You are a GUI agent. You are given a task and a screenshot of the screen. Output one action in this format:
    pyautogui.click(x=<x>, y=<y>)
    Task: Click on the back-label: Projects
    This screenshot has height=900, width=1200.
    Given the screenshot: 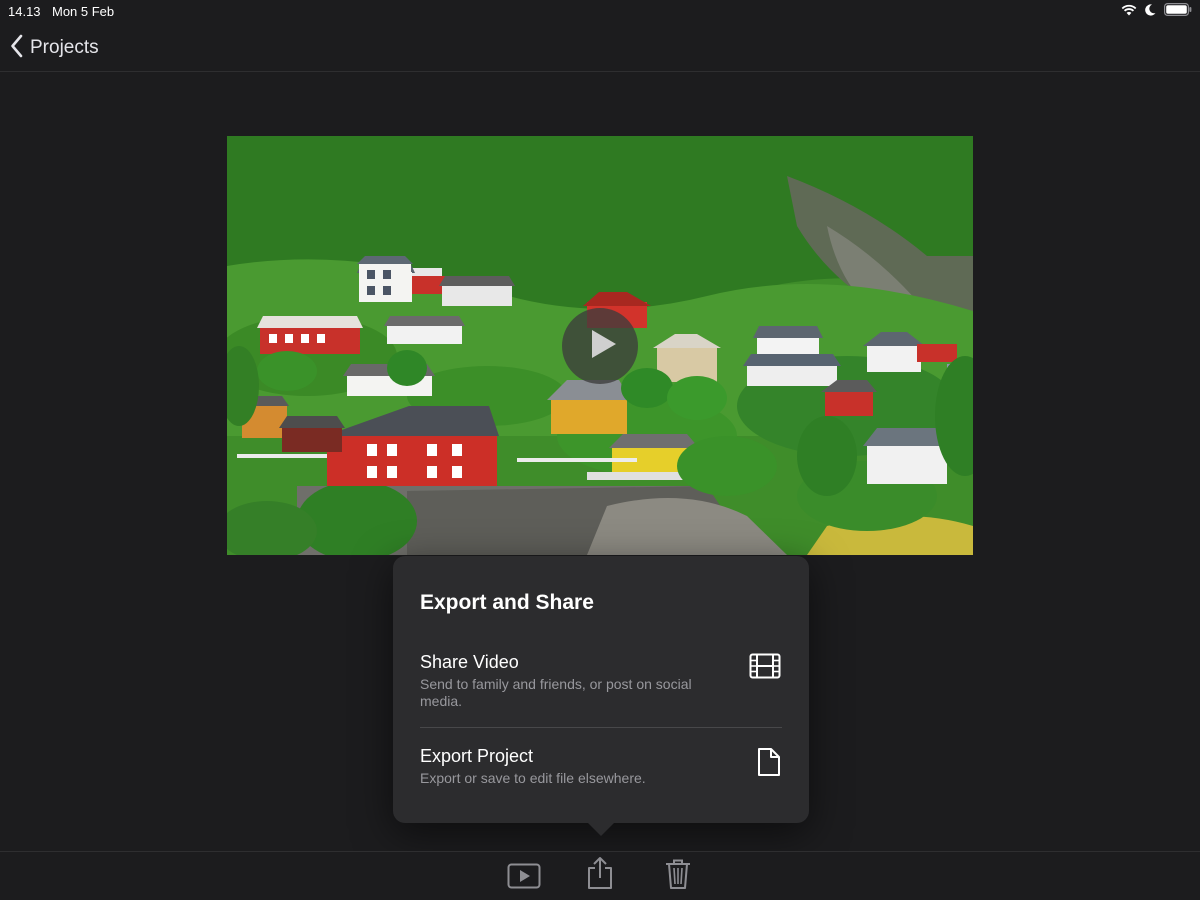 What is the action you would take?
    pyautogui.click(x=64, y=47)
    